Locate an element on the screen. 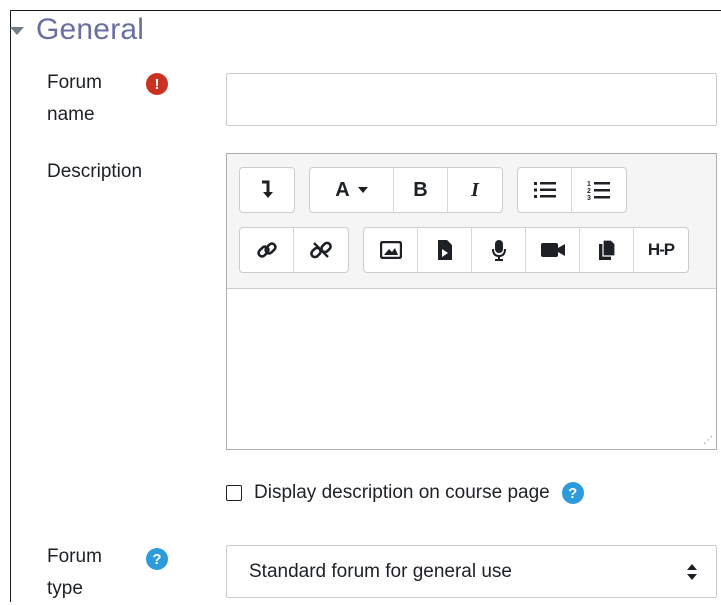 The image size is (721, 605). manage-files-button is located at coordinates (607, 250).